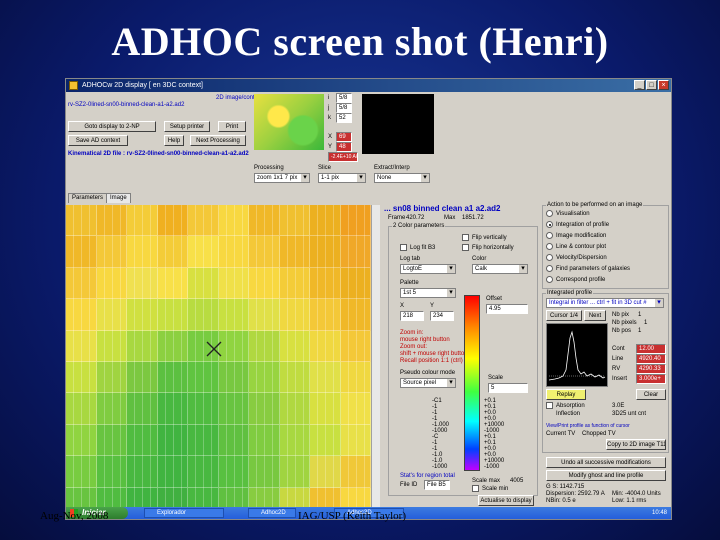  Describe the element at coordinates (112, 126) in the screenshot. I see `goto-display-button: Goto display to 2-NP` at that location.